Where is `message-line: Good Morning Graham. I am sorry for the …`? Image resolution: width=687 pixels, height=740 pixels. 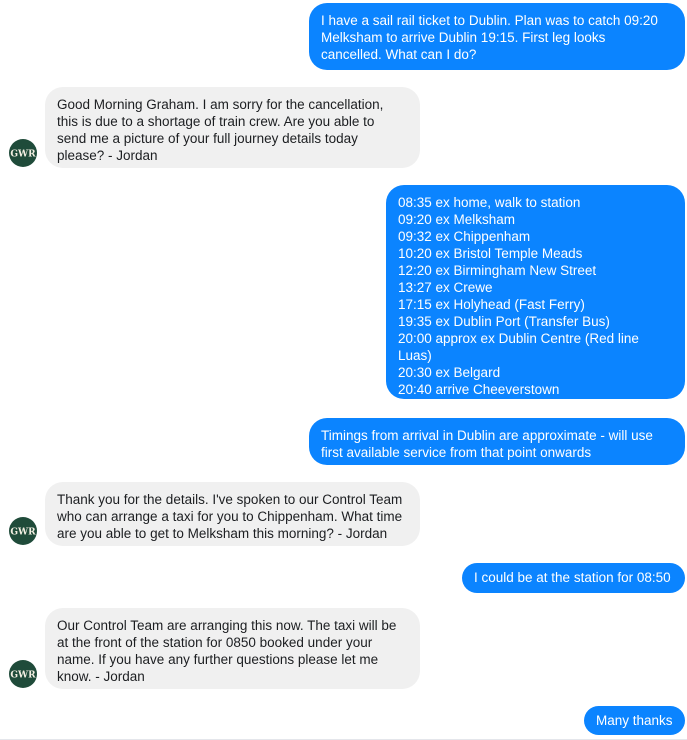
message-line: Good Morning Graham. I am sorry for the … is located at coordinates (220, 104).